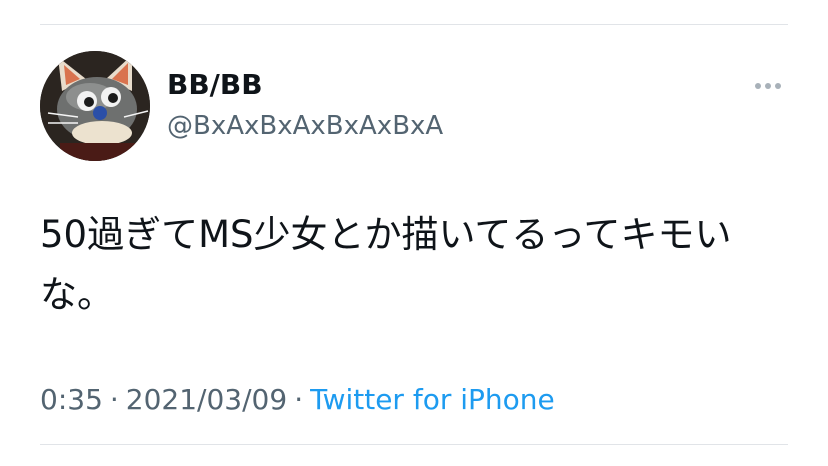 Image resolution: width=828 pixels, height=466 pixels. Describe the element at coordinates (206, 399) in the screenshot. I see `tweet-date: 2021/03/09` at that location.